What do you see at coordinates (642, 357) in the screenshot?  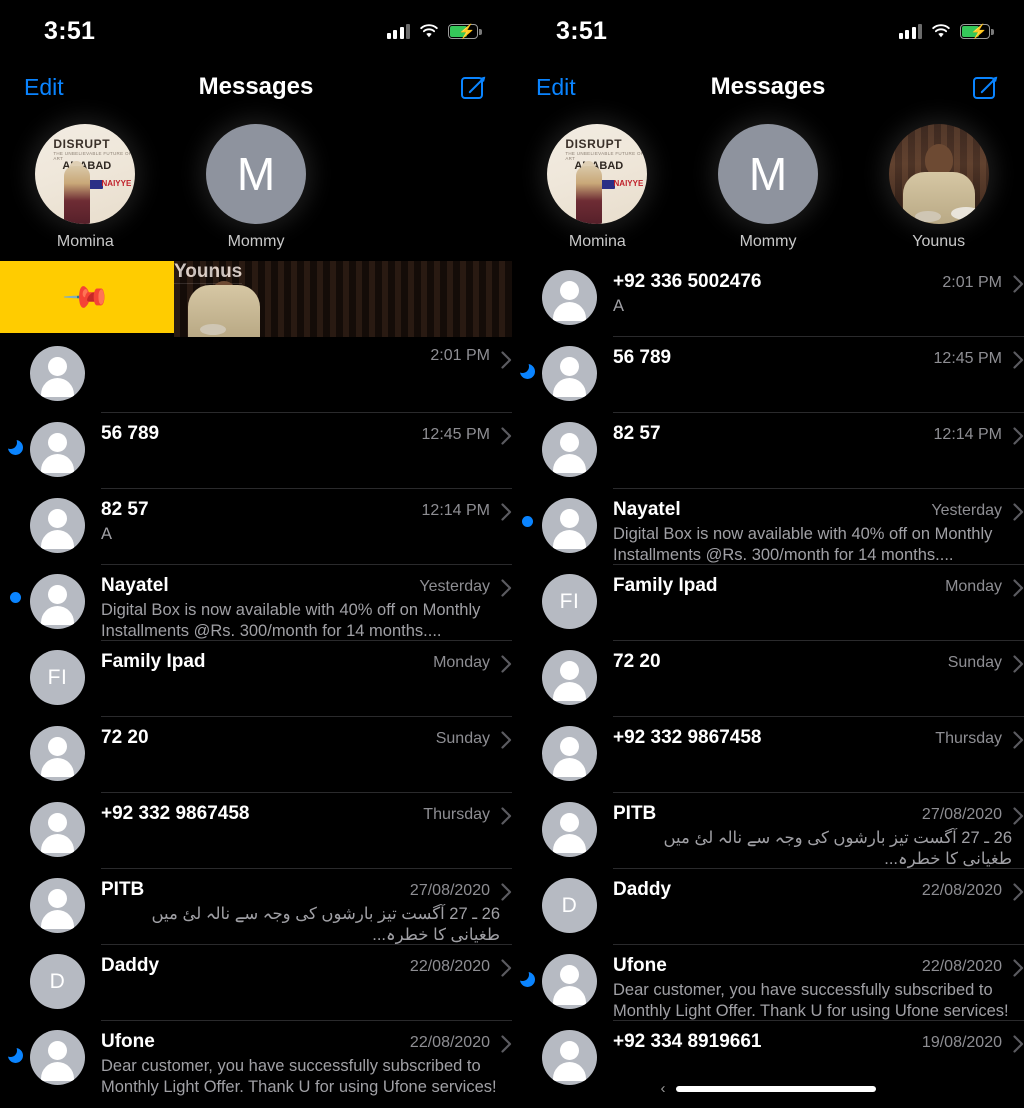 I see `conversation-name: 56 789` at bounding box center [642, 357].